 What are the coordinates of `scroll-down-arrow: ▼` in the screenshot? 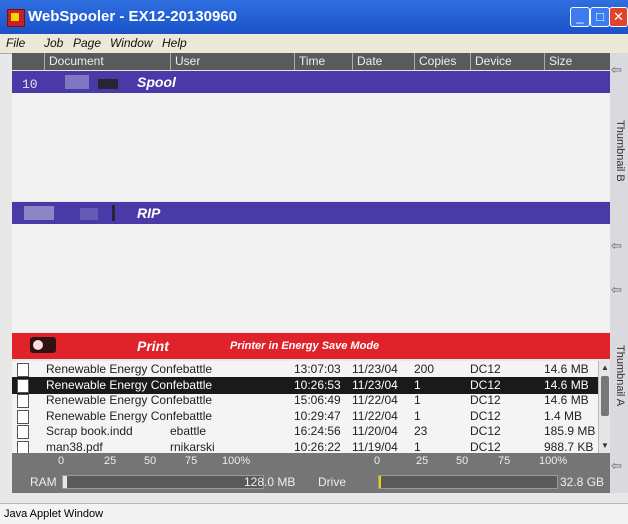 It's located at (605, 446).